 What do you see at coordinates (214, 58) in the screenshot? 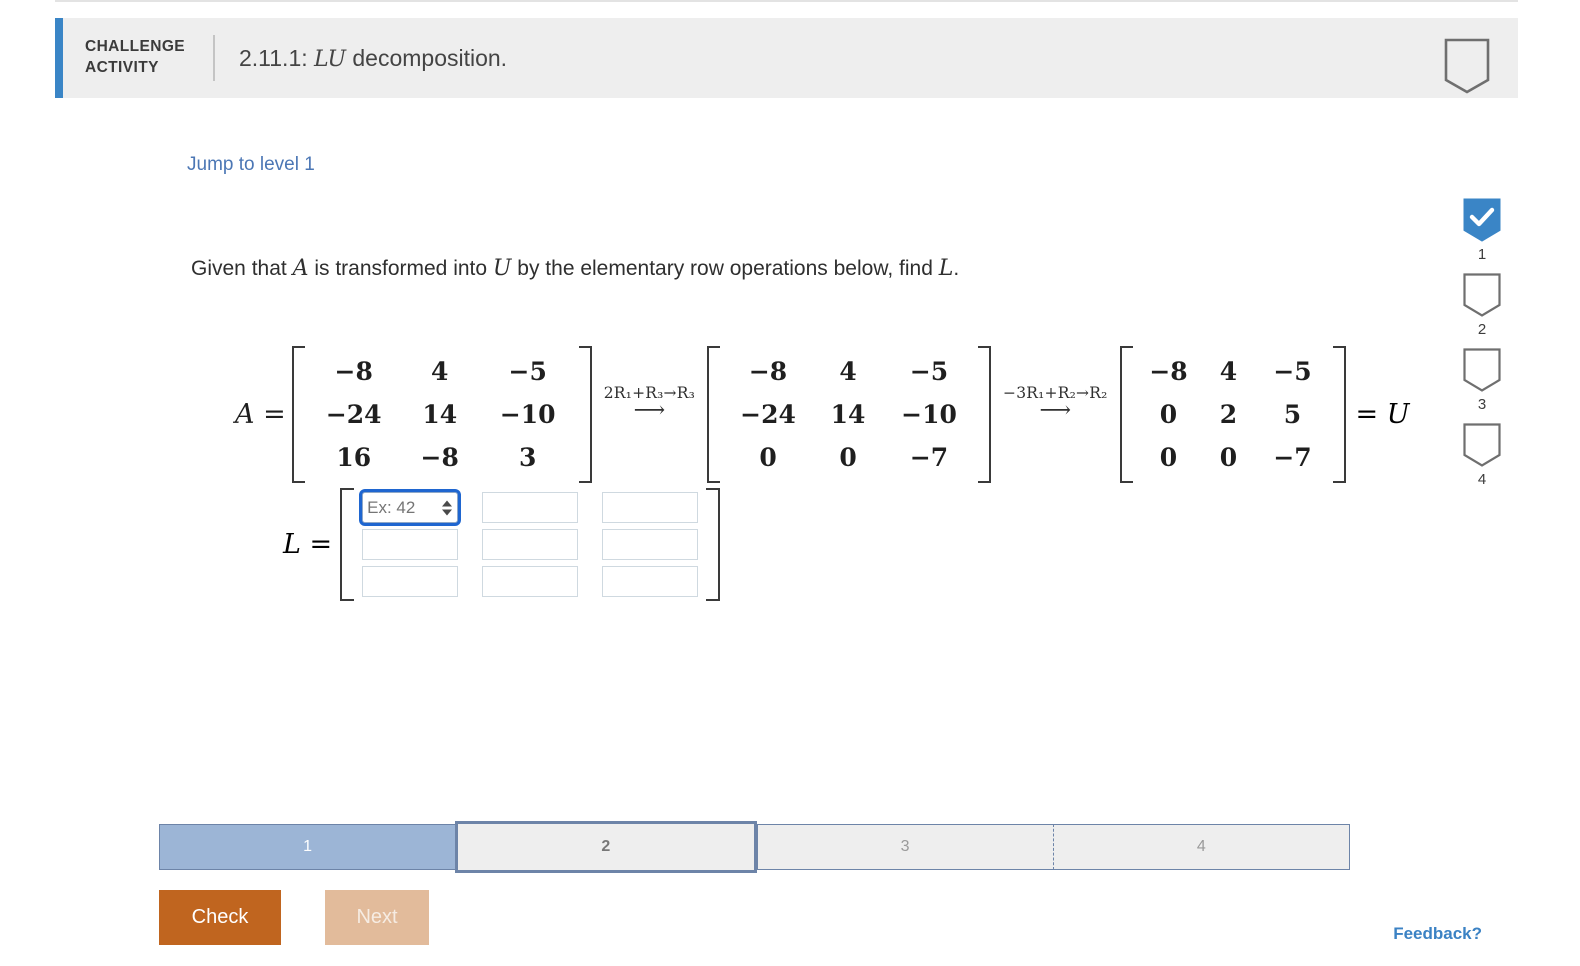
I see `header-divider` at bounding box center [214, 58].